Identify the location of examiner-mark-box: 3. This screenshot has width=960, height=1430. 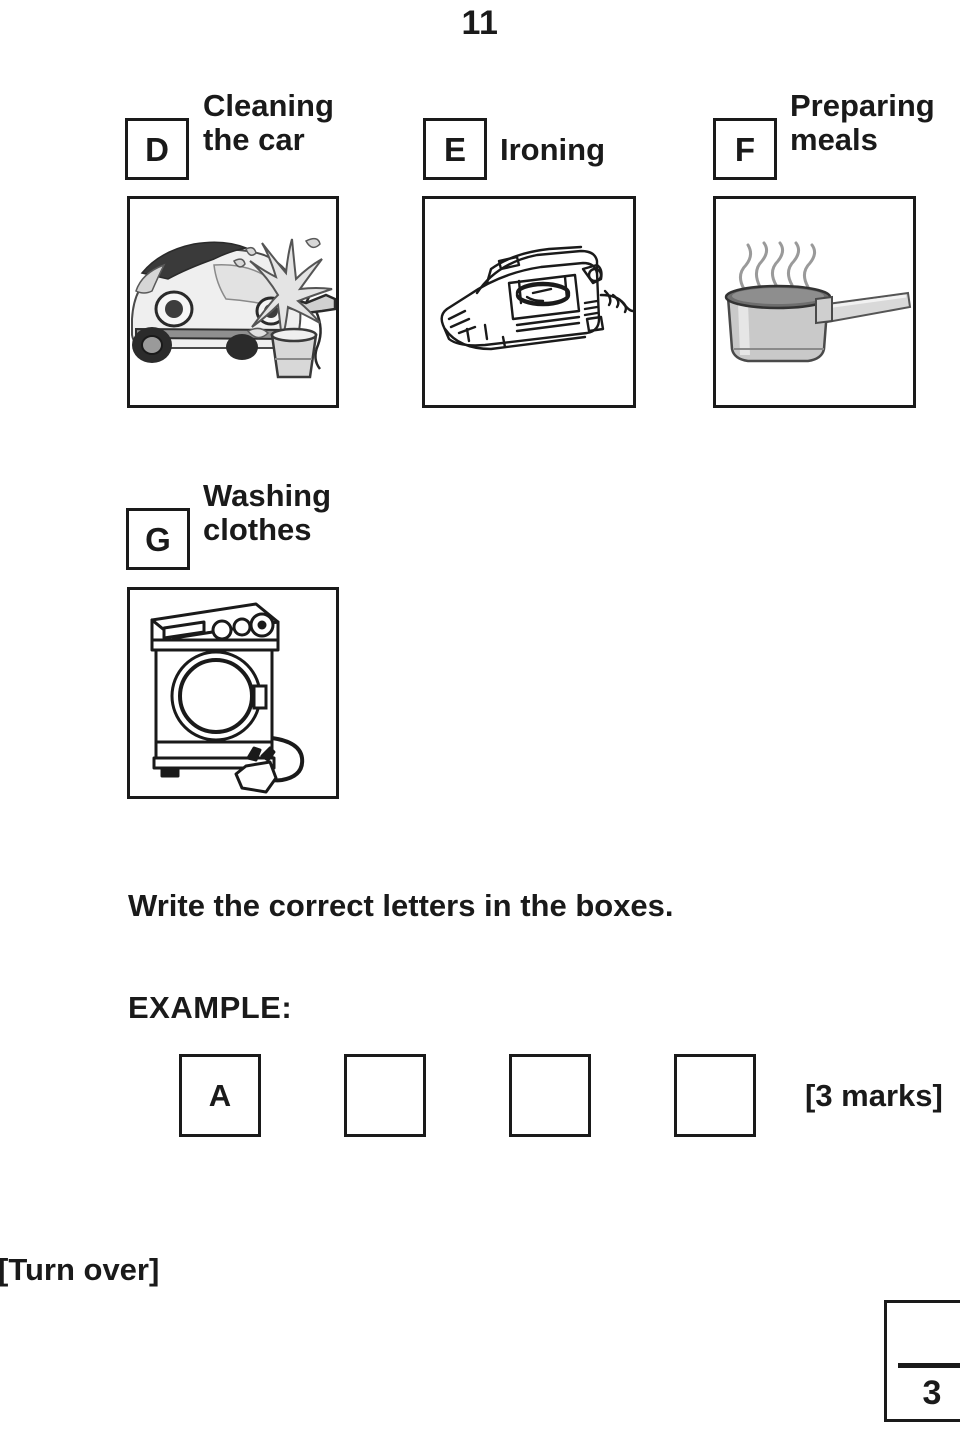
(922, 1361).